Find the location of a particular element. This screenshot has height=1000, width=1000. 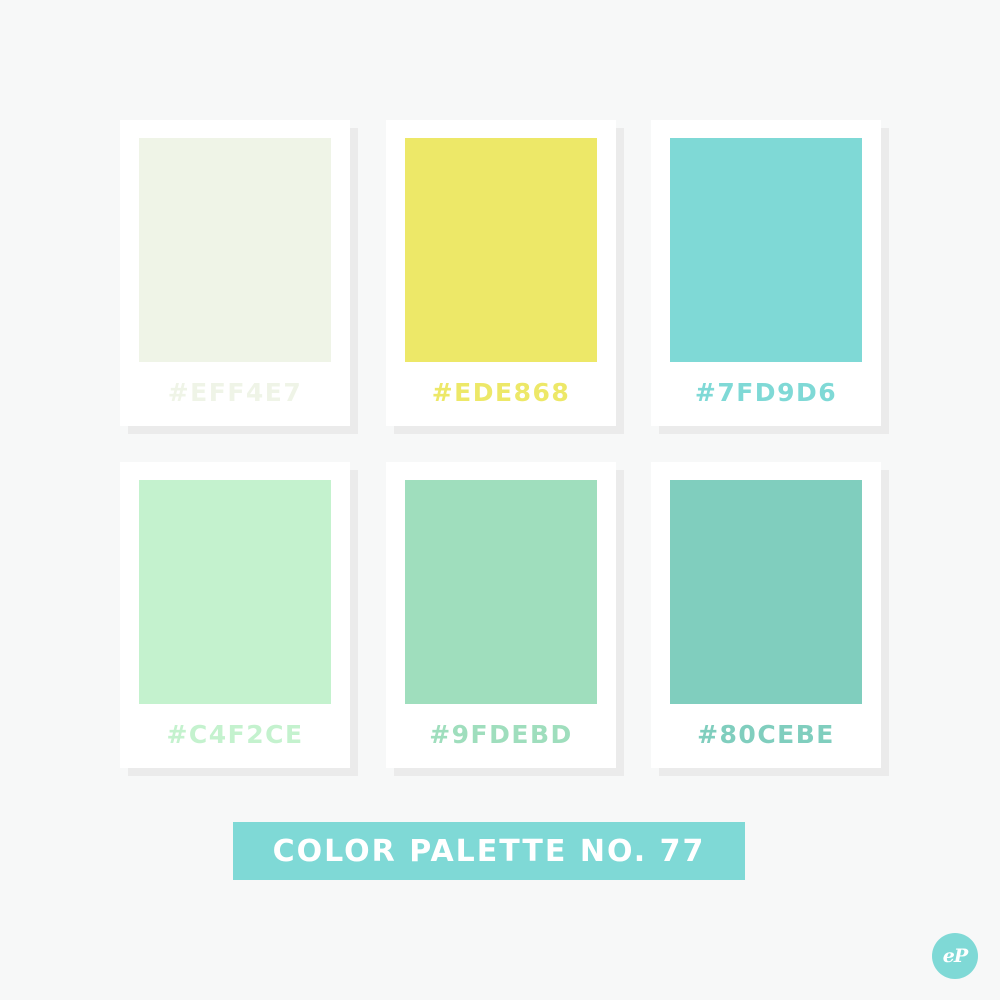

swatch-card-3: #7FD9D6 is located at coordinates (766, 273).